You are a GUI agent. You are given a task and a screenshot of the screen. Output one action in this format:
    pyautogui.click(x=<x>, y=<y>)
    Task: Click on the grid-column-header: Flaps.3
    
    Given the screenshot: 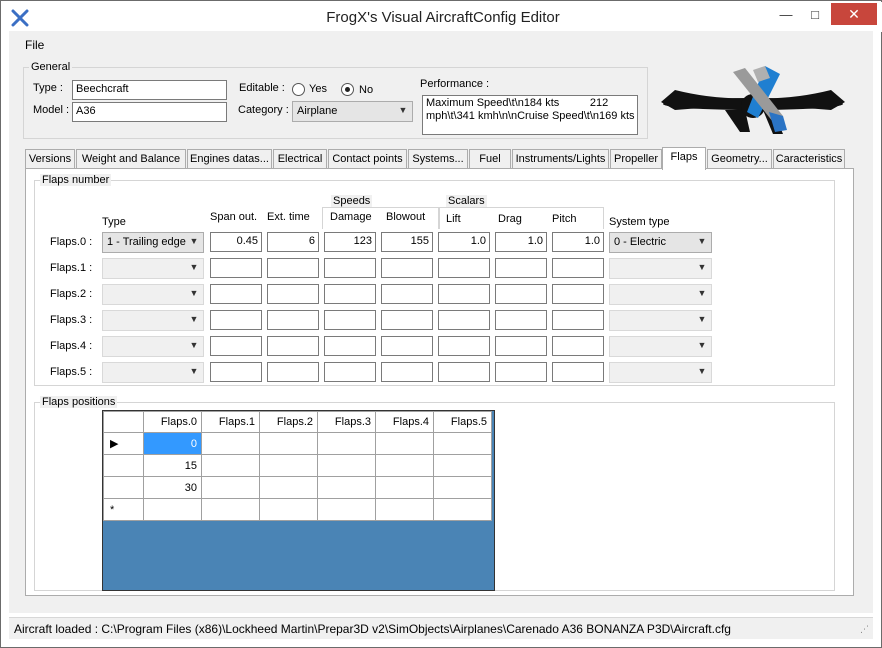 What is the action you would take?
    pyautogui.click(x=346, y=422)
    